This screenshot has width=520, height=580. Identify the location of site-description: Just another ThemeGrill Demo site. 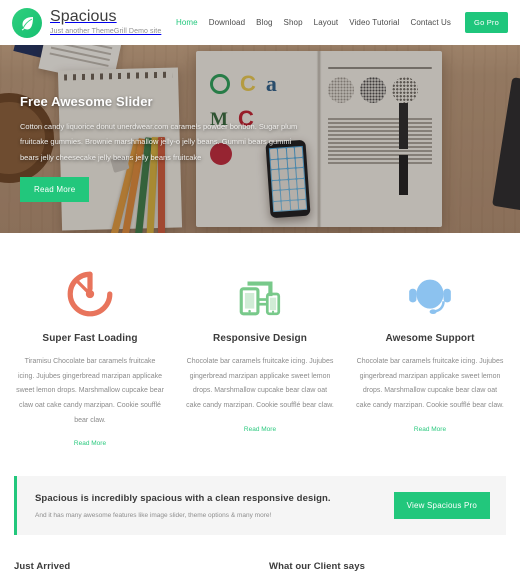
(106, 32).